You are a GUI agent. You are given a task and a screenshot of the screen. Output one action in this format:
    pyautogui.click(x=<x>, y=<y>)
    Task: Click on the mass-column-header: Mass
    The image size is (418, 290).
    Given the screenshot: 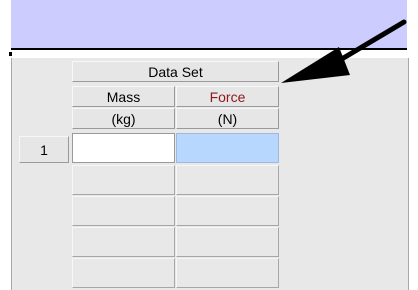 What is the action you would take?
    pyautogui.click(x=123, y=96)
    